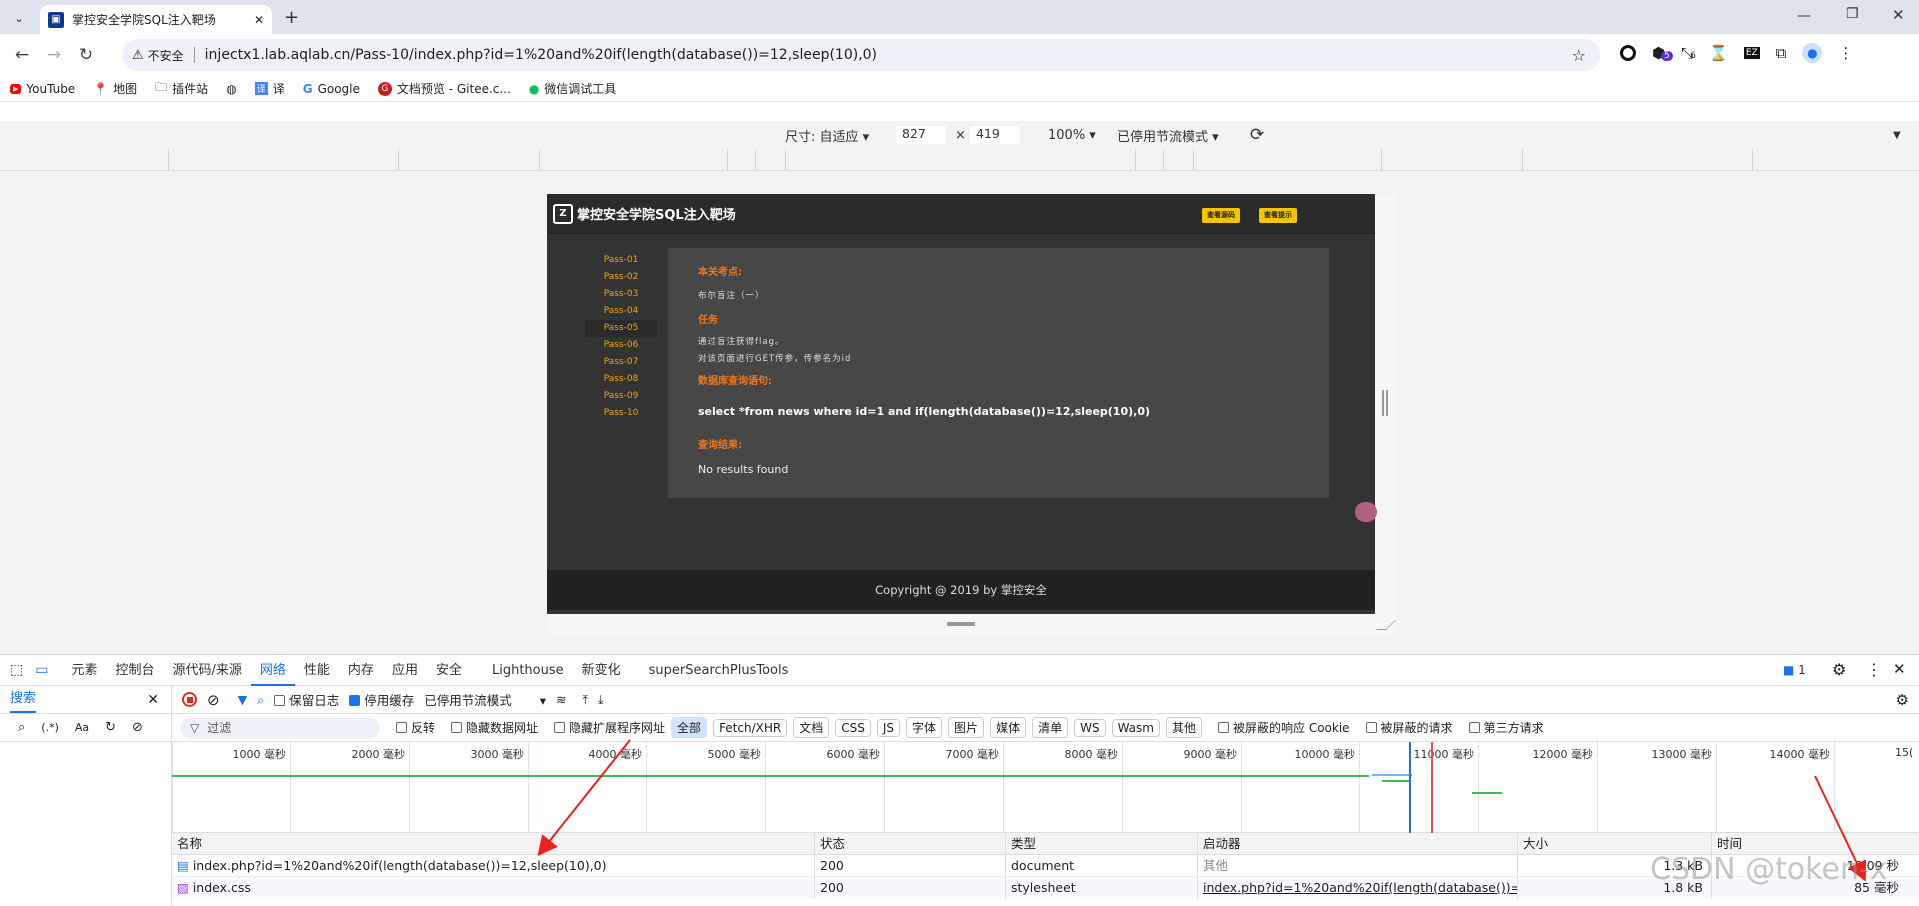 Image resolution: width=1919 pixels, height=906 pixels. I want to click on bookmark-plugins: 🗀 插件站, so click(181, 88).